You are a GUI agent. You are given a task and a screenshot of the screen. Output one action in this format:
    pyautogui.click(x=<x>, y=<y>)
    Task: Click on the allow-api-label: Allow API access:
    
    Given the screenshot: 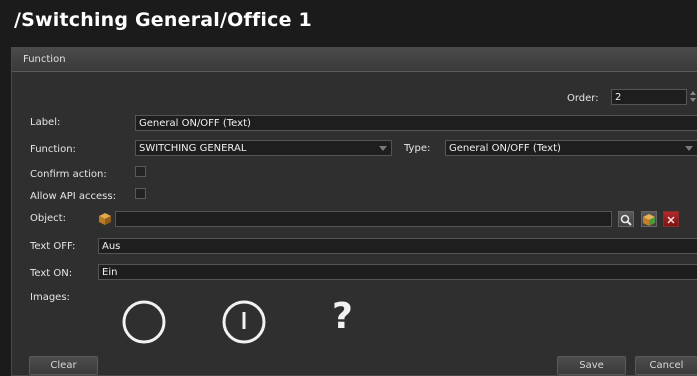 What is the action you would take?
    pyautogui.click(x=73, y=196)
    